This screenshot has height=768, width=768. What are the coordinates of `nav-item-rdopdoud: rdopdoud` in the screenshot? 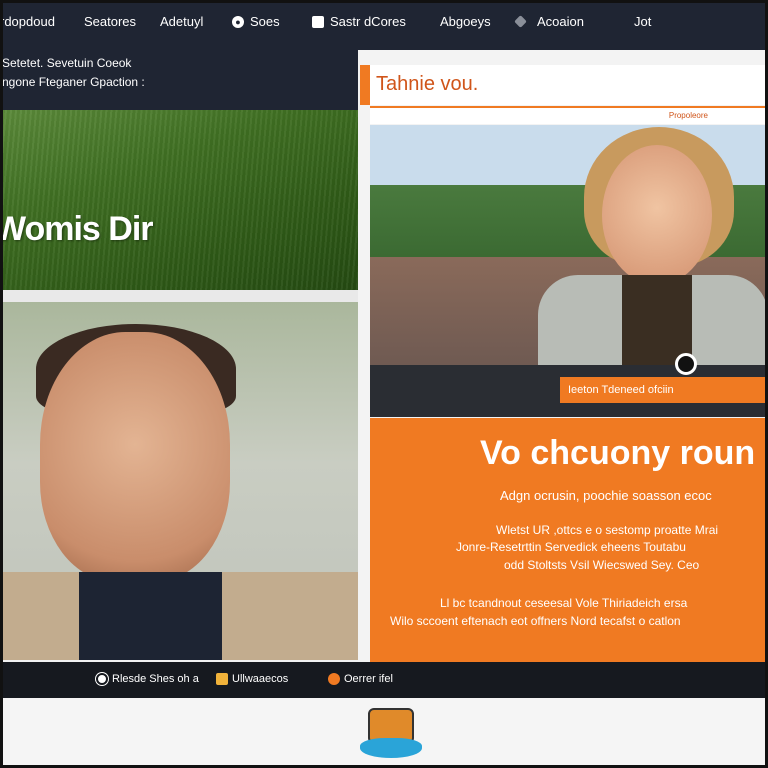 It's located at (27, 21).